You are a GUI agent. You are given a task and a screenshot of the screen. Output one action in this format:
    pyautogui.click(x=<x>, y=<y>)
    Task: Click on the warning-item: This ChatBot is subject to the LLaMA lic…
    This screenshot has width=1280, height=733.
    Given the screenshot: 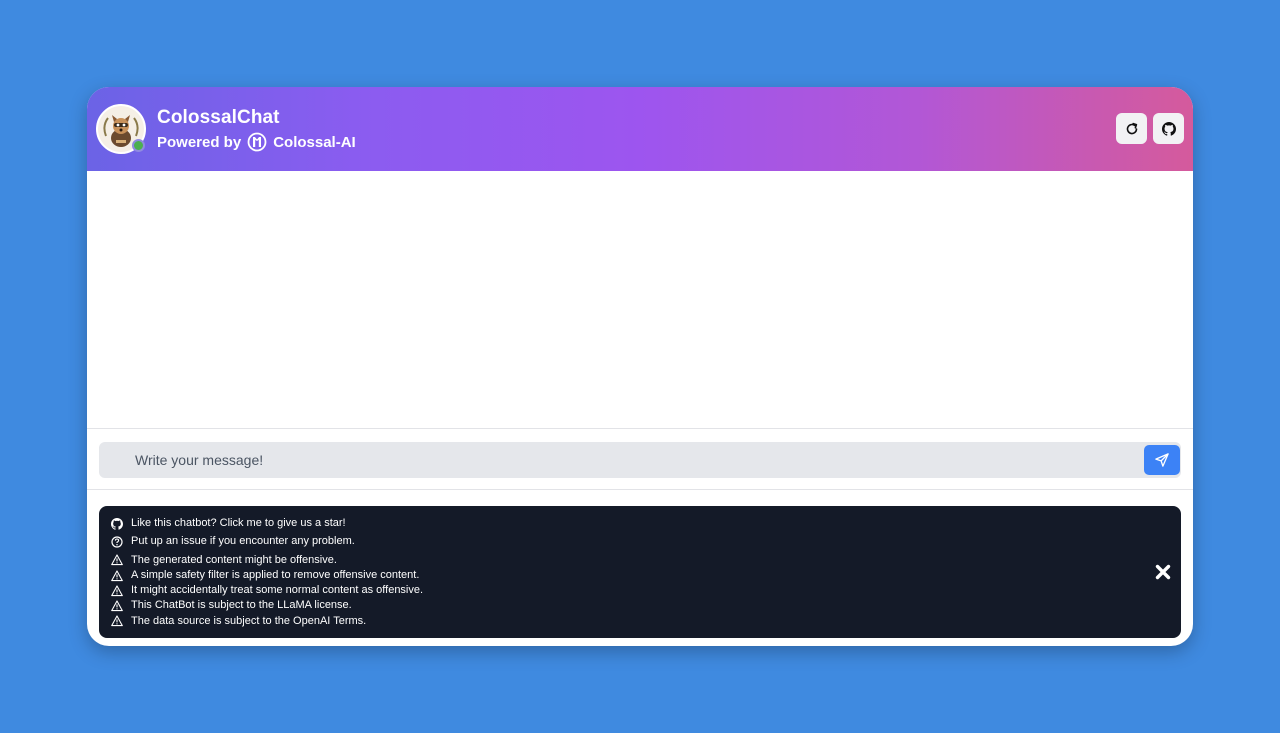 What is the action you would take?
    pyautogui.click(x=267, y=605)
    